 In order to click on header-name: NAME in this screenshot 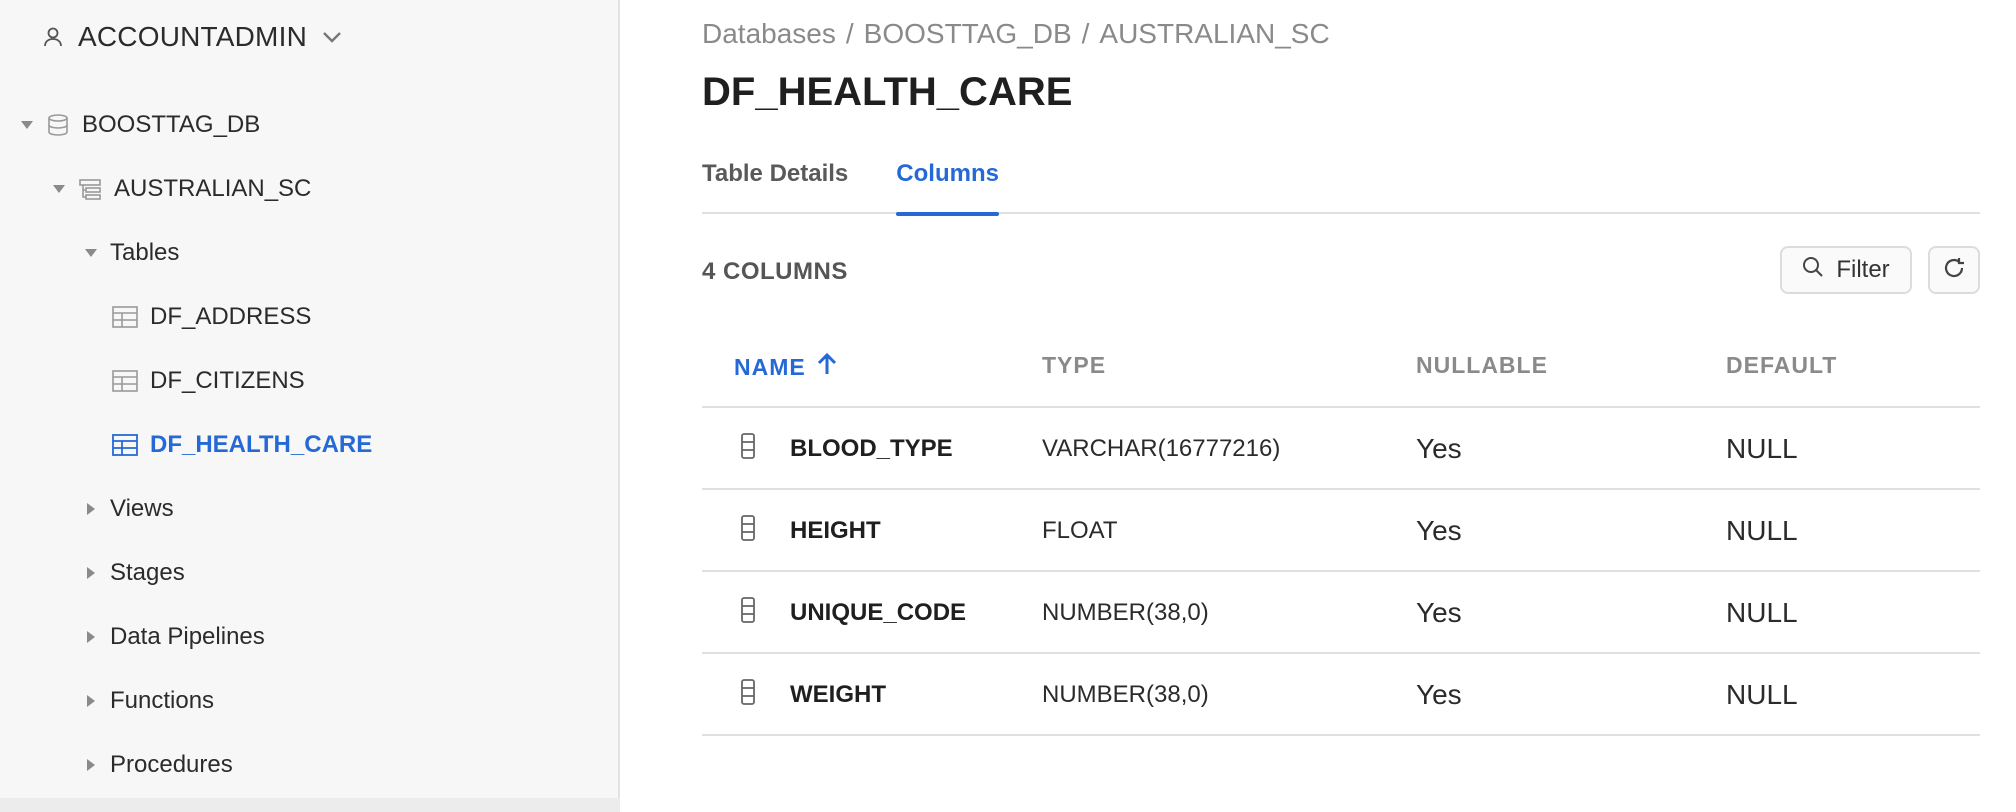, I will do `click(786, 367)`.